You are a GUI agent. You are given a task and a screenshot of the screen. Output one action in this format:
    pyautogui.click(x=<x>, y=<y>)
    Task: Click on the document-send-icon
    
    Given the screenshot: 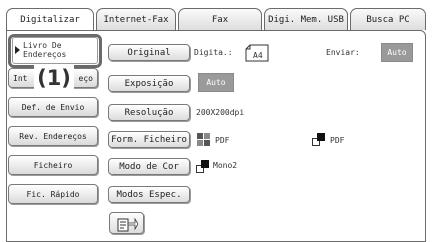 What is the action you would take?
    pyautogui.click(x=127, y=224)
    